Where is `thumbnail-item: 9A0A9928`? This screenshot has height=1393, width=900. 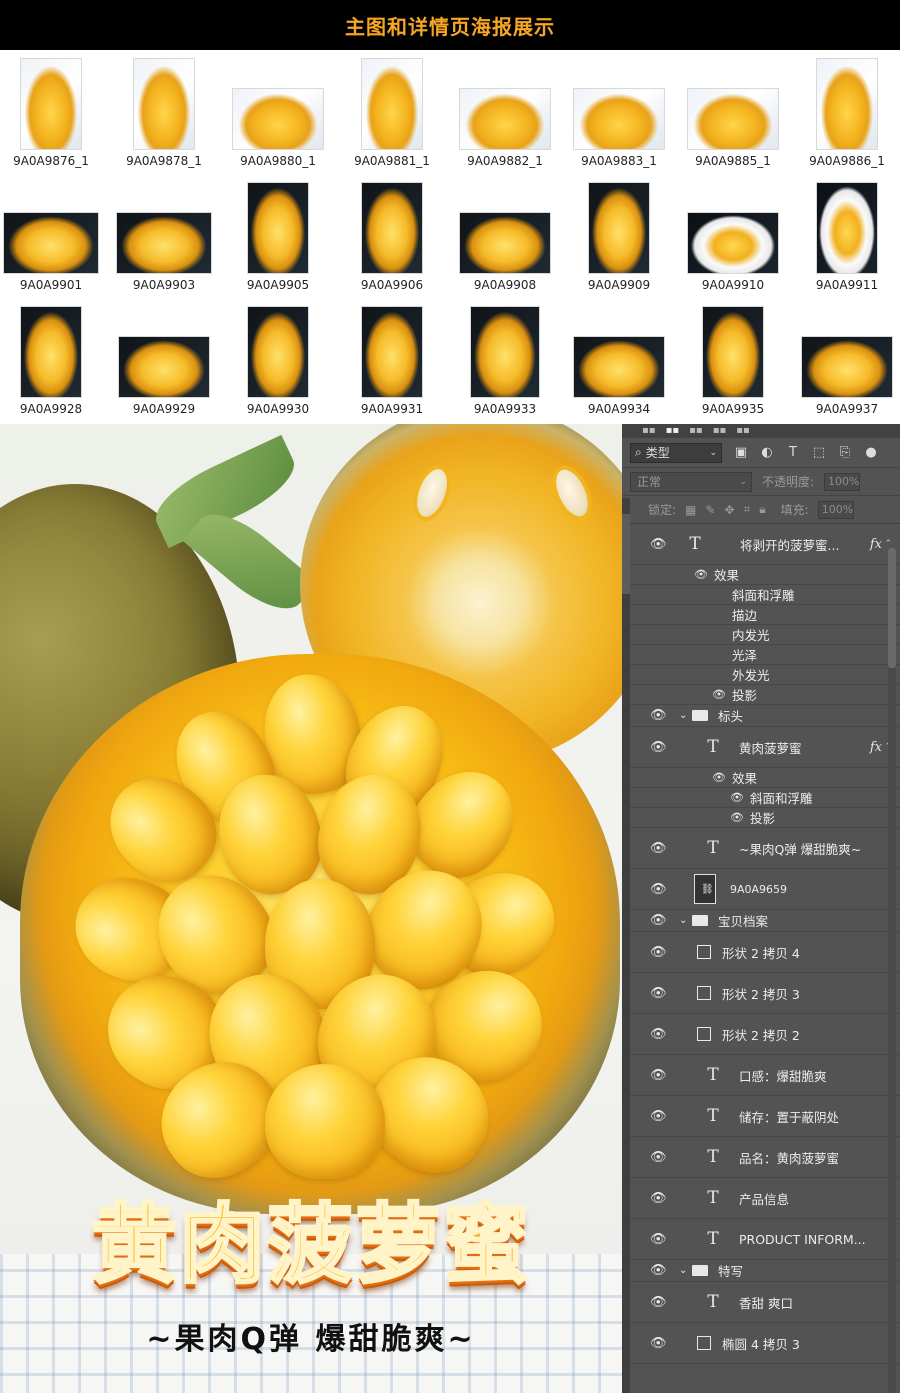 thumbnail-item: 9A0A9928 is located at coordinates (54, 360).